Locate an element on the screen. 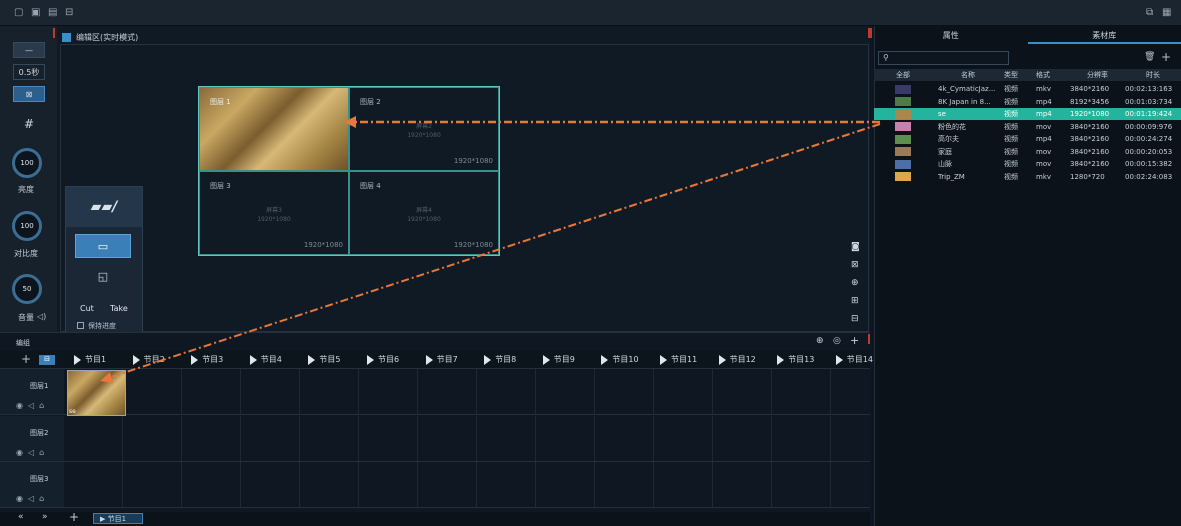 The image size is (1181, 526). rewind-icon: « is located at coordinates (21, 517).